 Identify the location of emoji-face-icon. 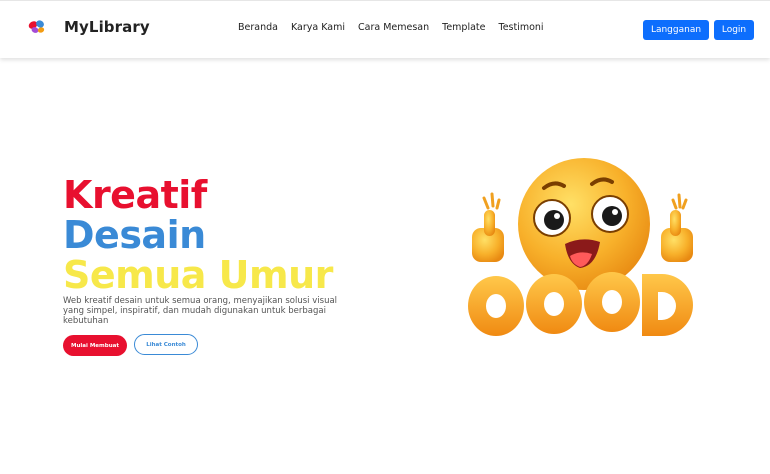
(584, 224).